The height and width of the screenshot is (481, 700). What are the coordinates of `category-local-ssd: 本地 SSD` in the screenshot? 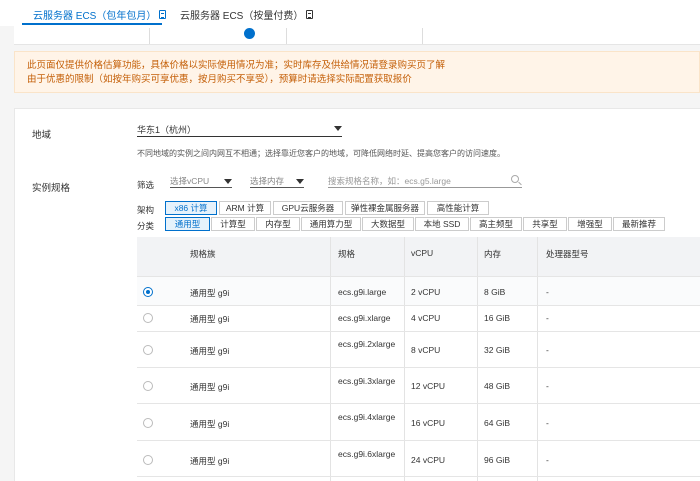 It's located at (442, 224).